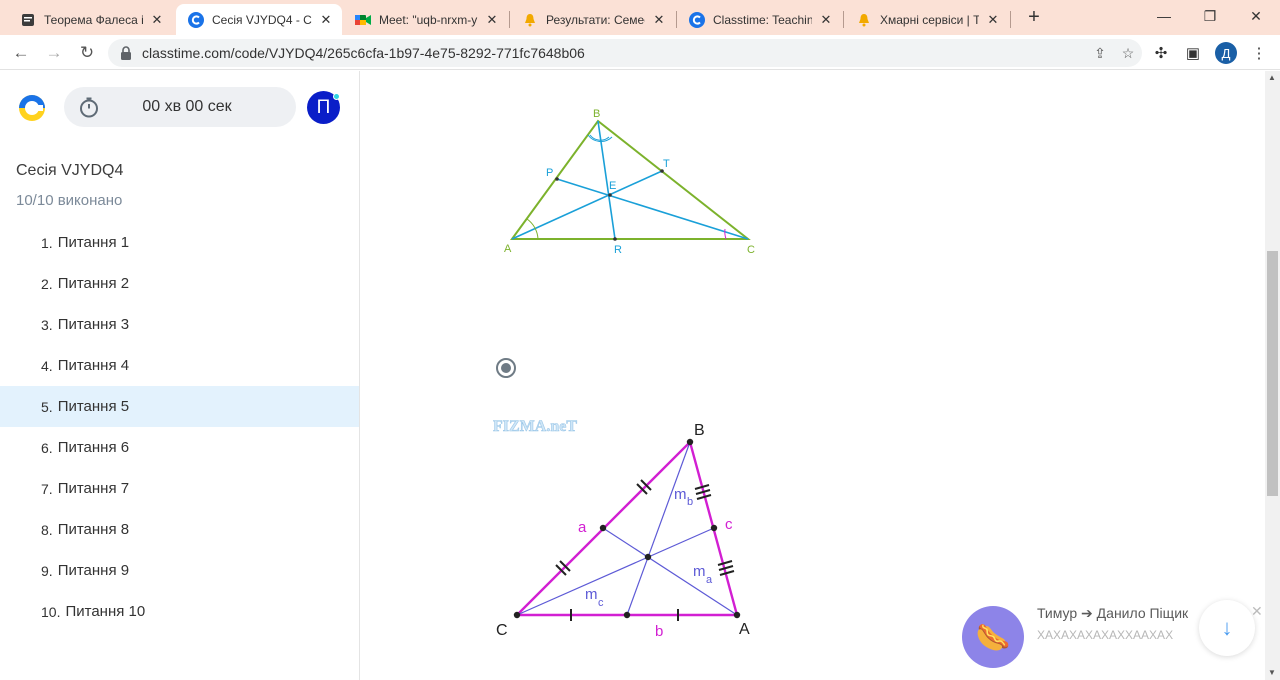 This screenshot has width=1280, height=680. Describe the element at coordinates (1034, 18) in the screenshot. I see `new-tab-icon: +` at that location.